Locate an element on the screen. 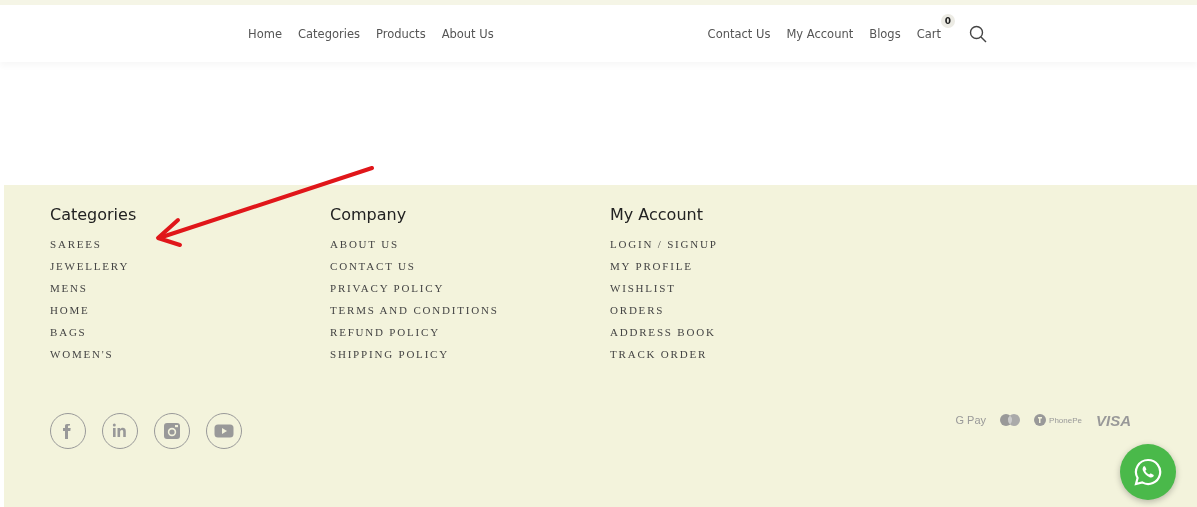  nav-link: Categories is located at coordinates (328, 33).